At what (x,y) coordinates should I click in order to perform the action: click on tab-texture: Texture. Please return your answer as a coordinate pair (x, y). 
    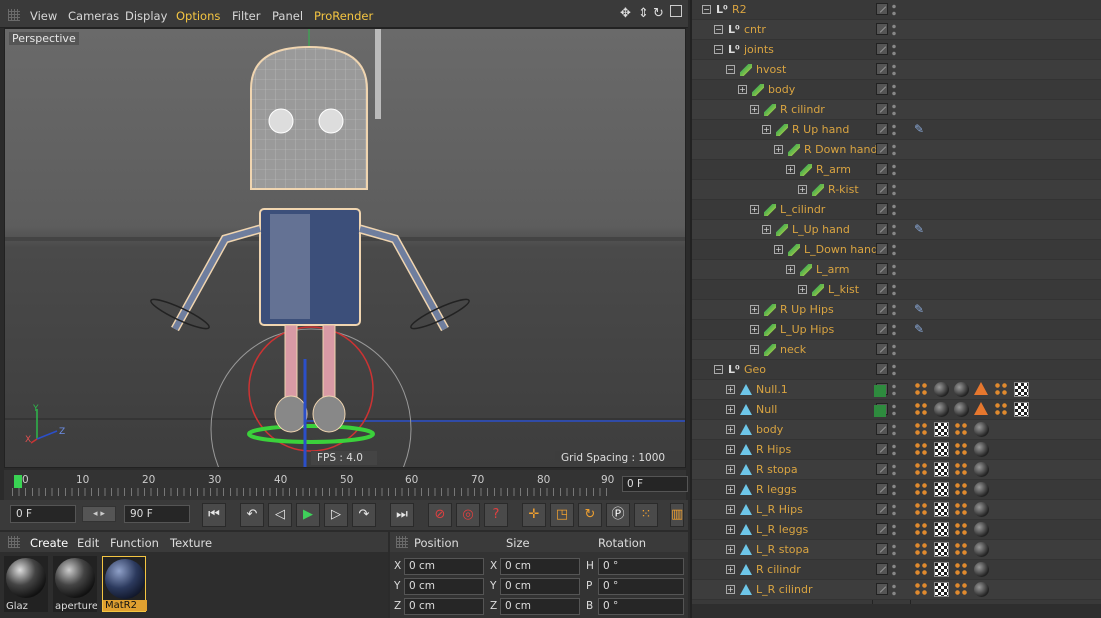
    Looking at the image, I should click on (191, 543).